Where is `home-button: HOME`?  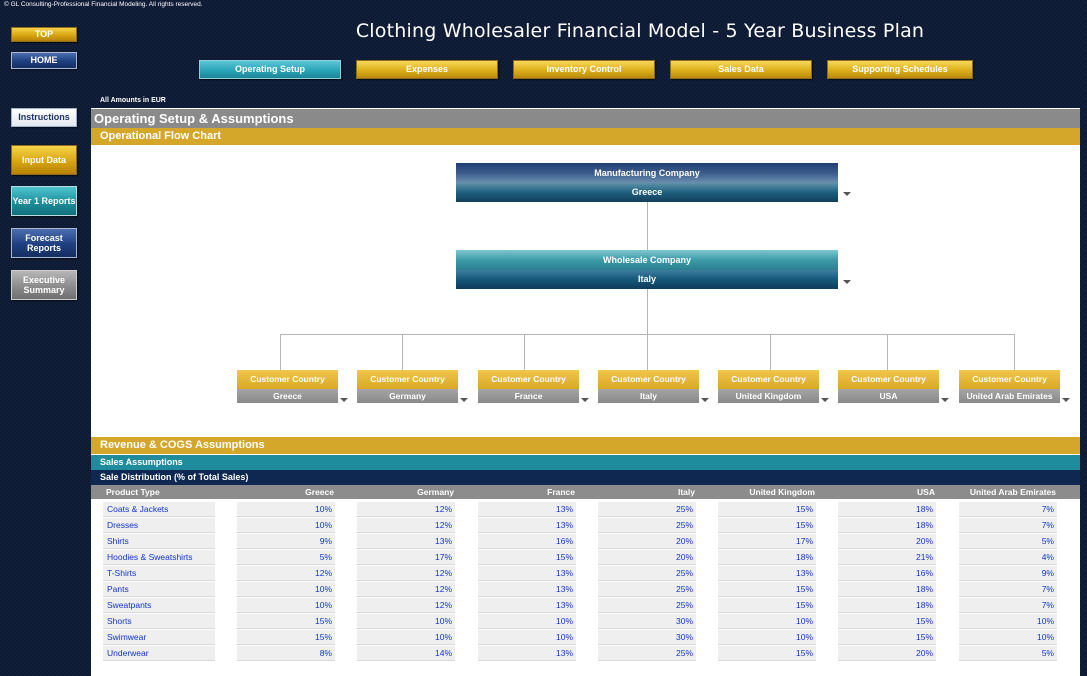 home-button: HOME is located at coordinates (44, 60).